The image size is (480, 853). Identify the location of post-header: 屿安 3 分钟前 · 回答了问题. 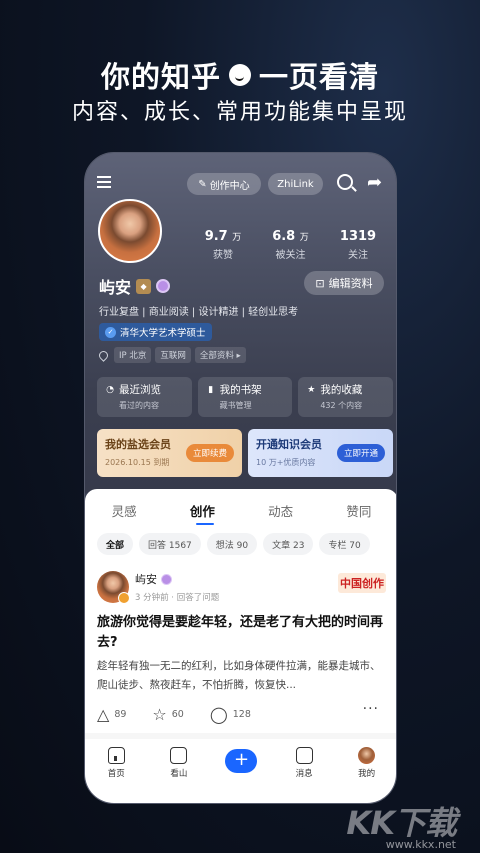
(158, 587).